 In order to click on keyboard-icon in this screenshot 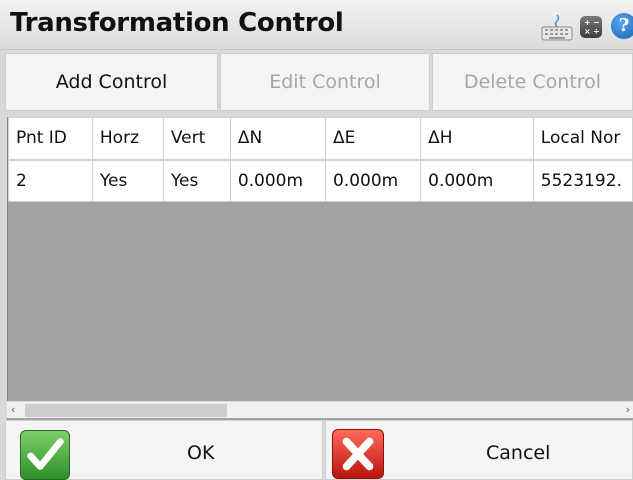, I will do `click(557, 27)`.